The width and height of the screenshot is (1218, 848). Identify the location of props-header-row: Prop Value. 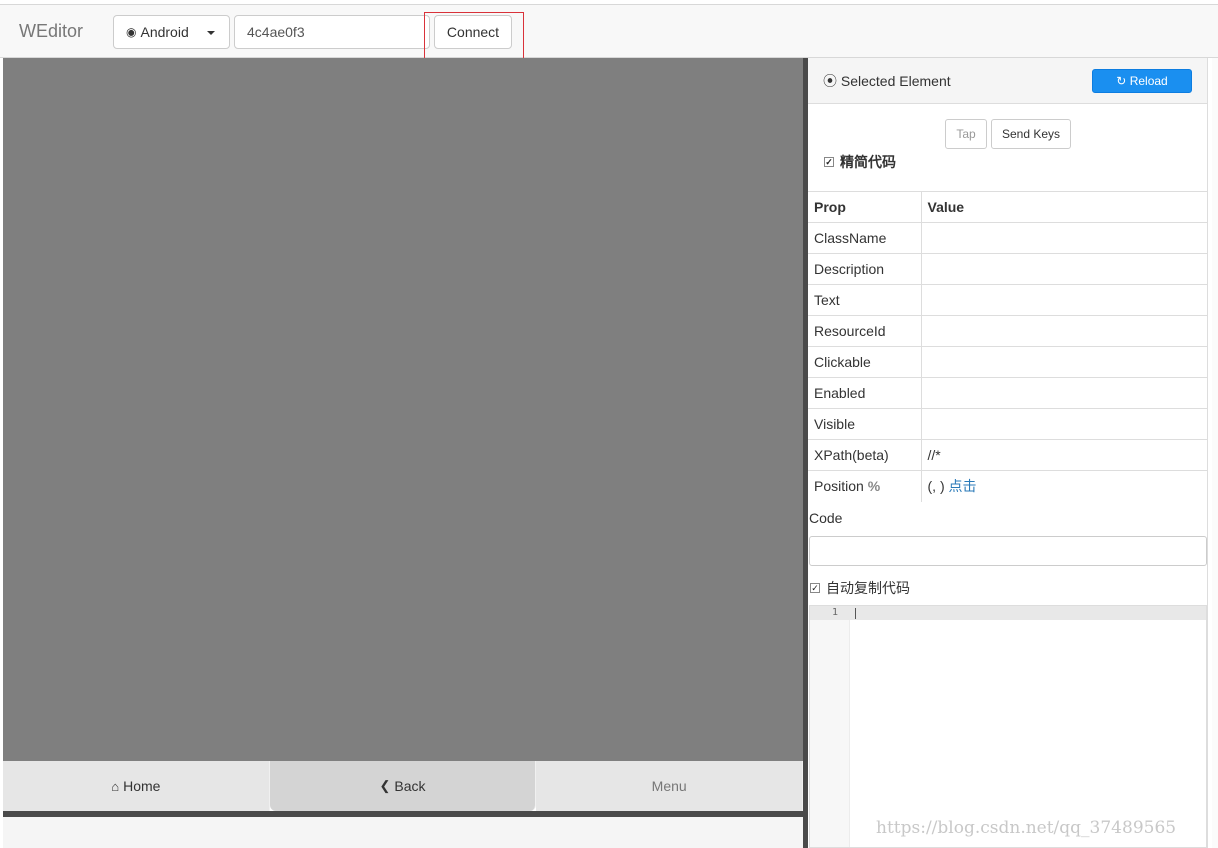
(1007, 207).